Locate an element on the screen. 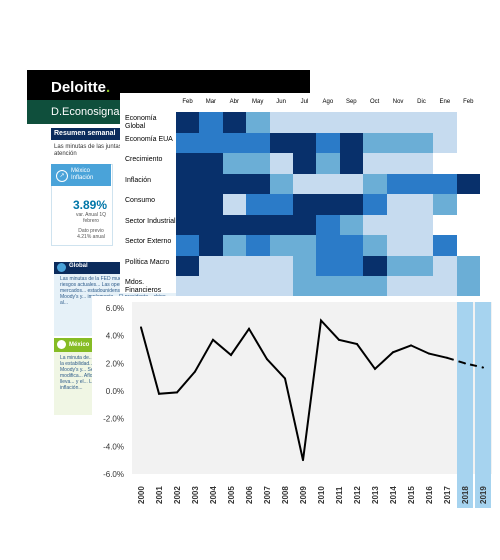 This screenshot has width=500, height=560. x-tick-label: 2019 is located at coordinates (483, 495).